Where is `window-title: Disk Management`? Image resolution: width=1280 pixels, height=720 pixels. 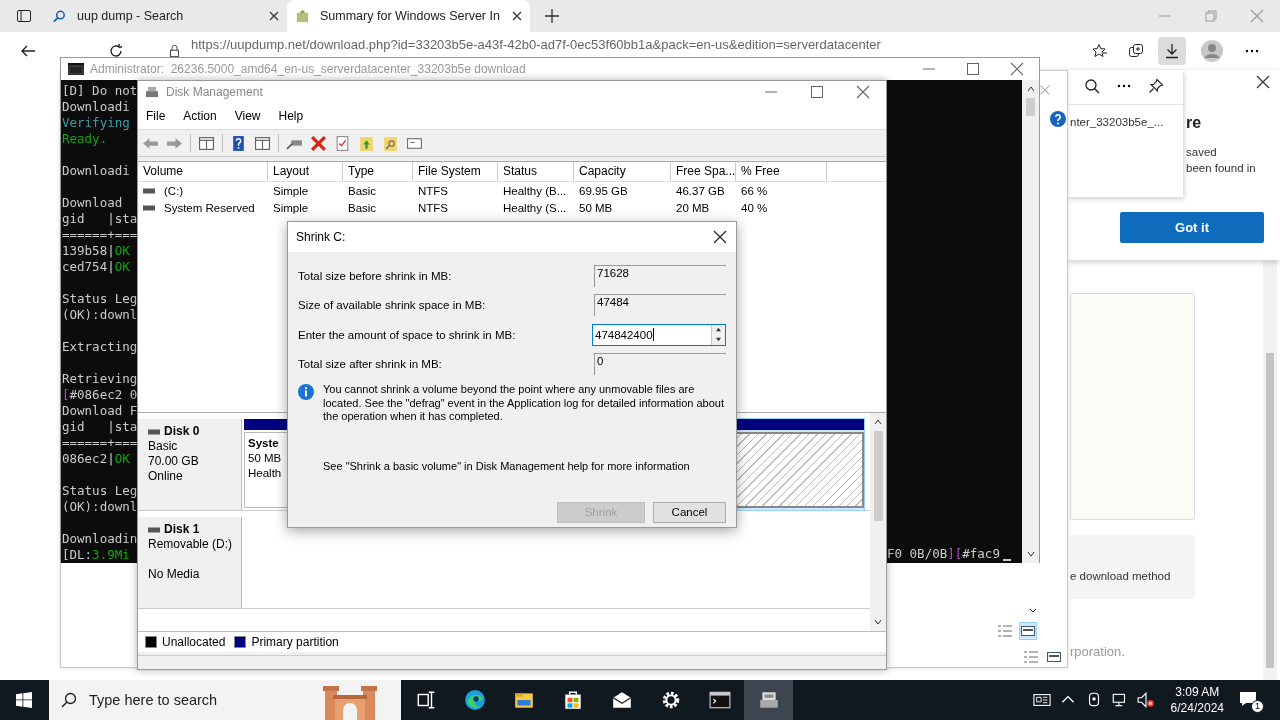 window-title: Disk Management is located at coordinates (214, 92).